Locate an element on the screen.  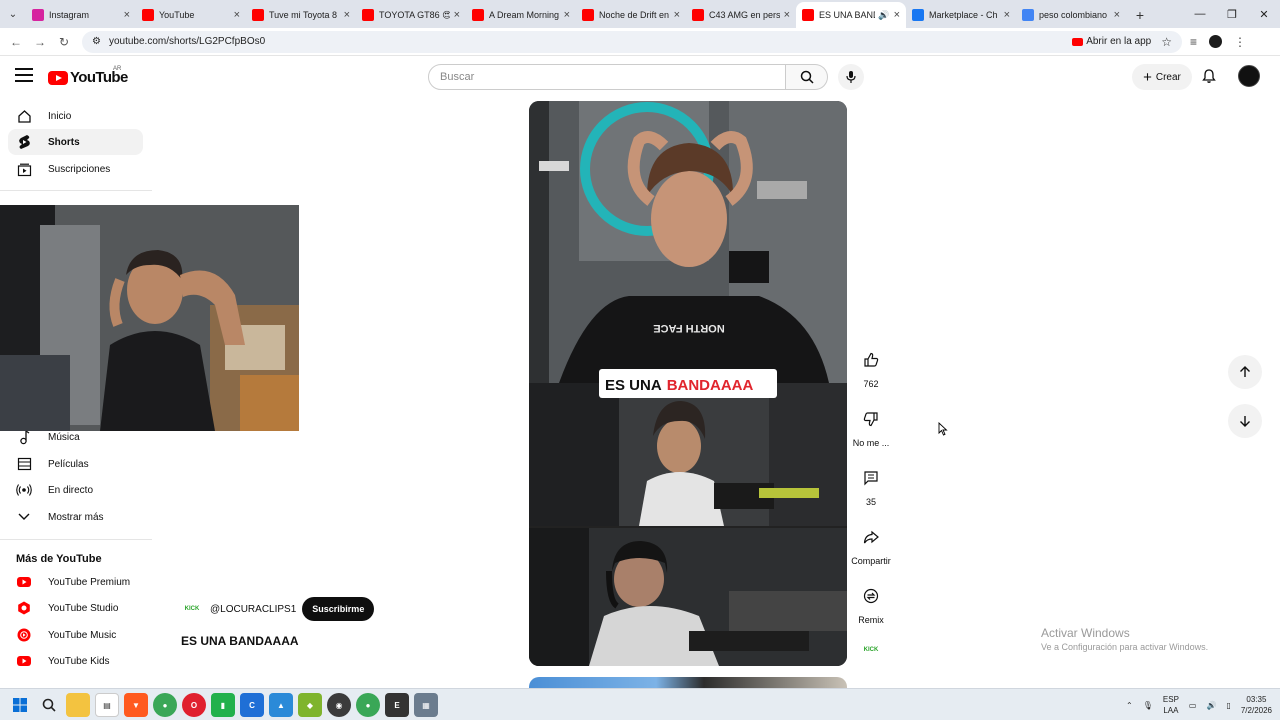
remix-icon is located at coordinates (871, 596).